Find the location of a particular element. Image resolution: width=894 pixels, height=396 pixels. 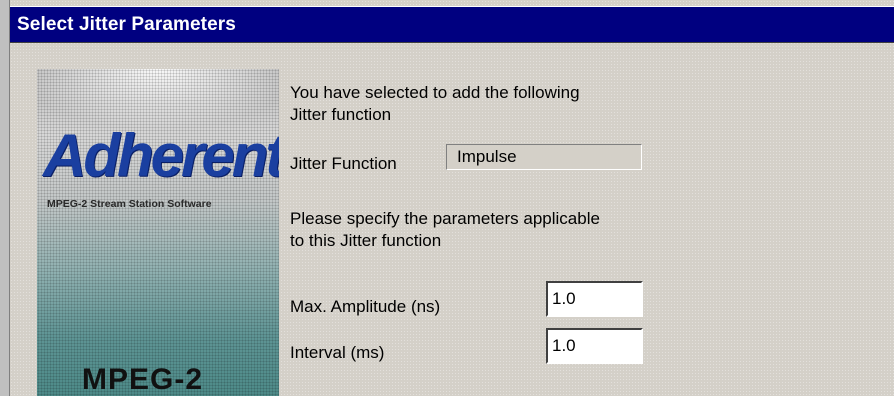

banner-subtitle: MPEG-2 Stream Station Software is located at coordinates (129, 204).